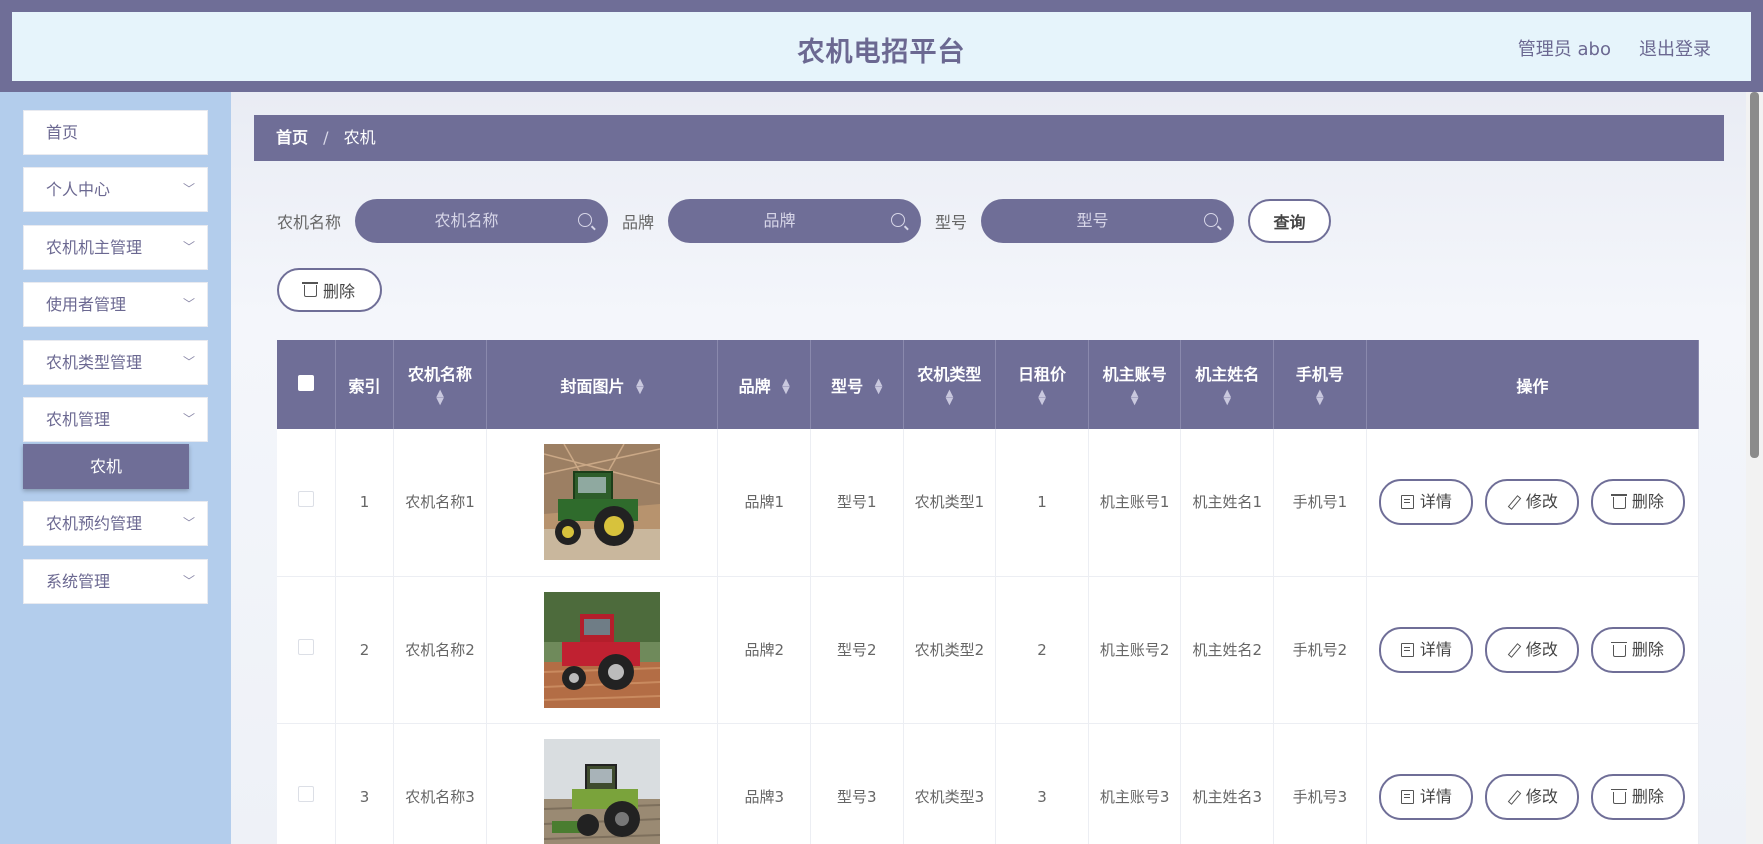 This screenshot has width=1763, height=844. What do you see at coordinates (951, 222) in the screenshot?
I see `model-search-label: 型号` at bounding box center [951, 222].